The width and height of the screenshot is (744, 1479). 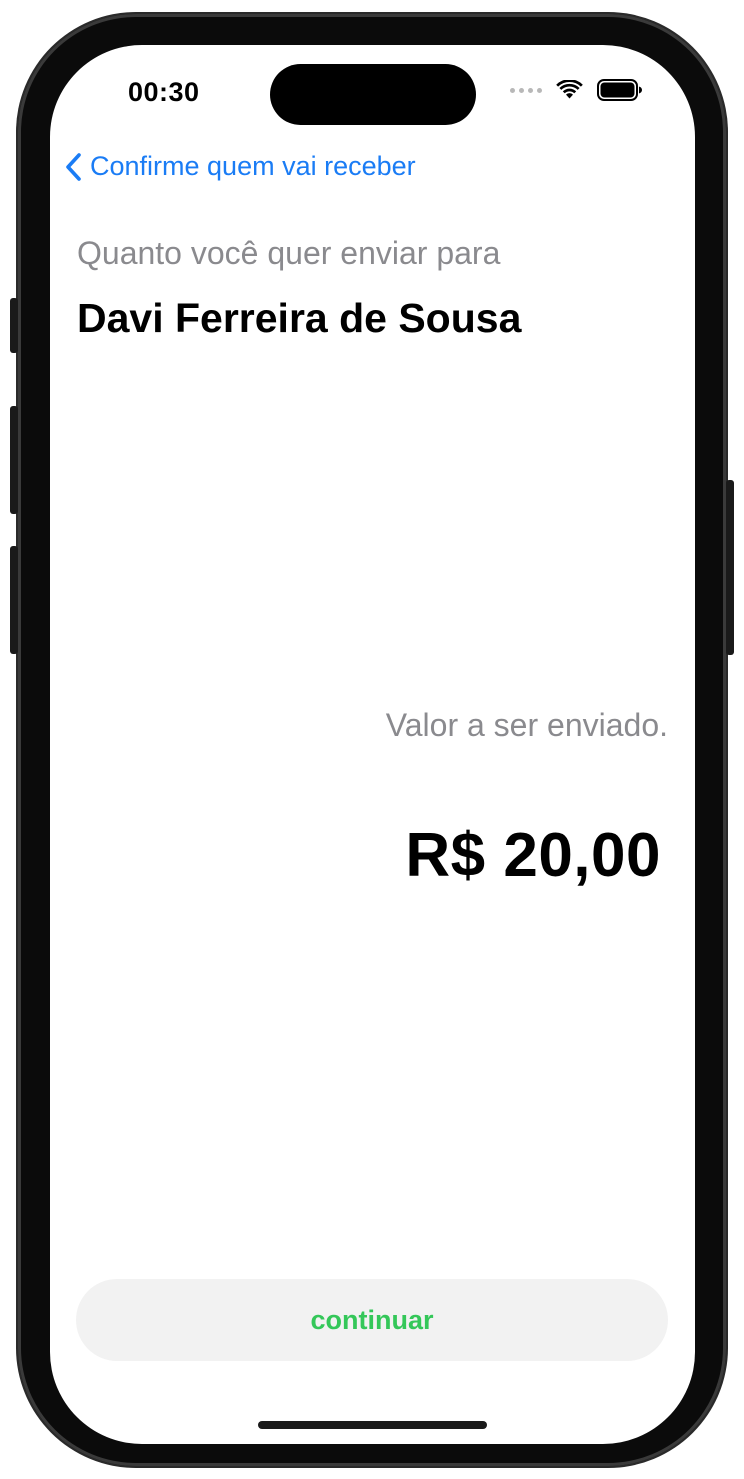 I want to click on recipient-name: Davi Ferreira de Sousa, so click(x=299, y=318).